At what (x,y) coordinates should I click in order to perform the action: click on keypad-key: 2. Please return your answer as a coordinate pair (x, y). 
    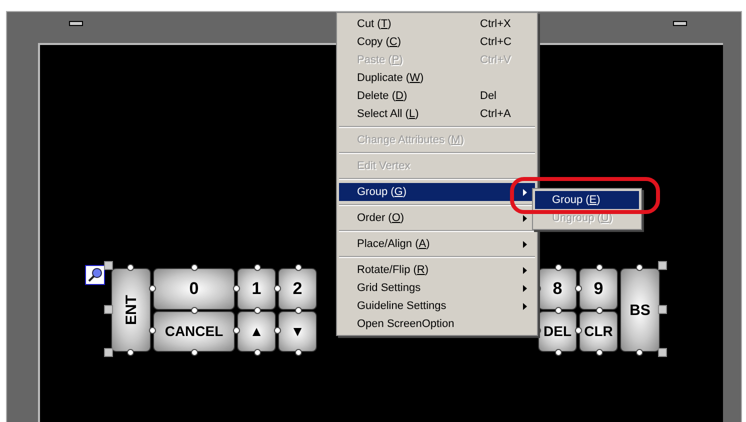
    Looking at the image, I should click on (297, 289).